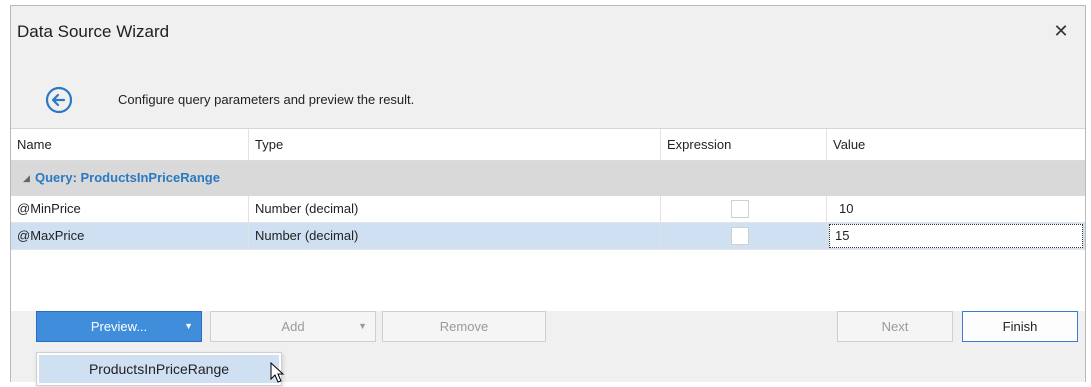 This screenshot has height=387, width=1091. I want to click on mouse-pointer-icon, so click(277, 372).